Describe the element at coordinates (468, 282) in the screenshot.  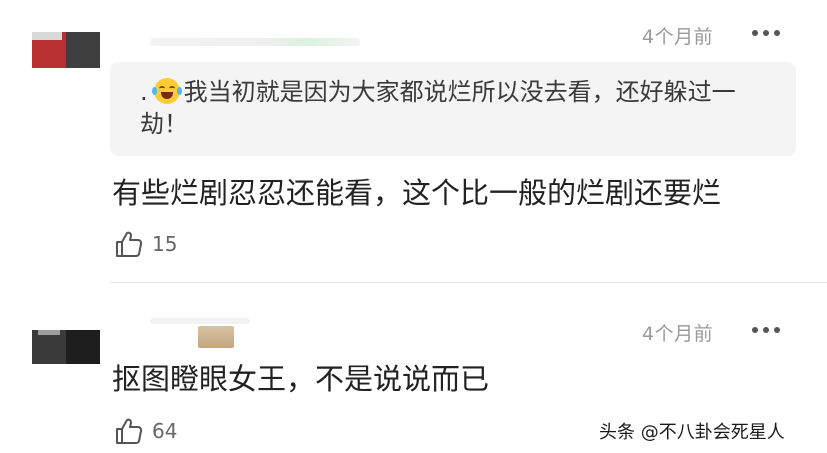
I see `divider` at that location.